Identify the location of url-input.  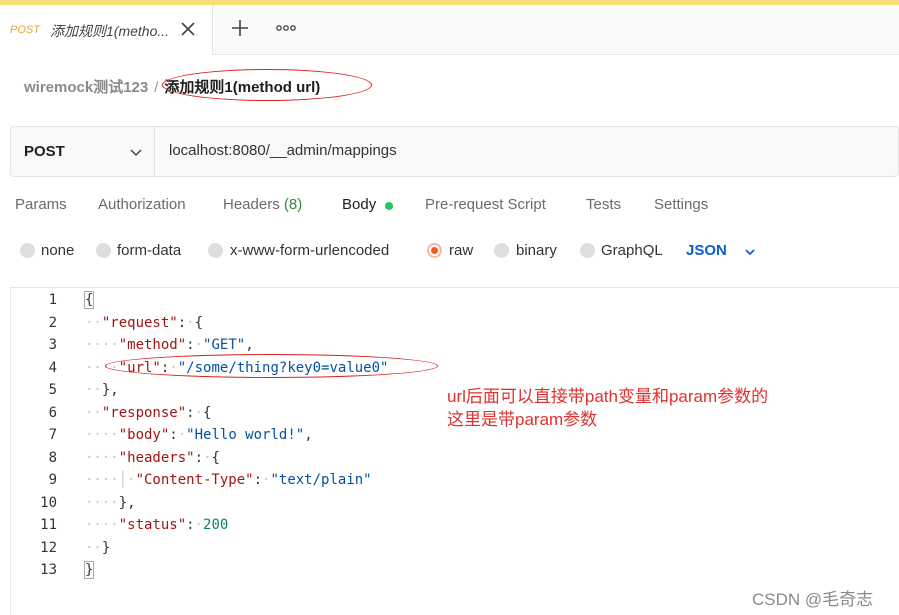
(519, 150).